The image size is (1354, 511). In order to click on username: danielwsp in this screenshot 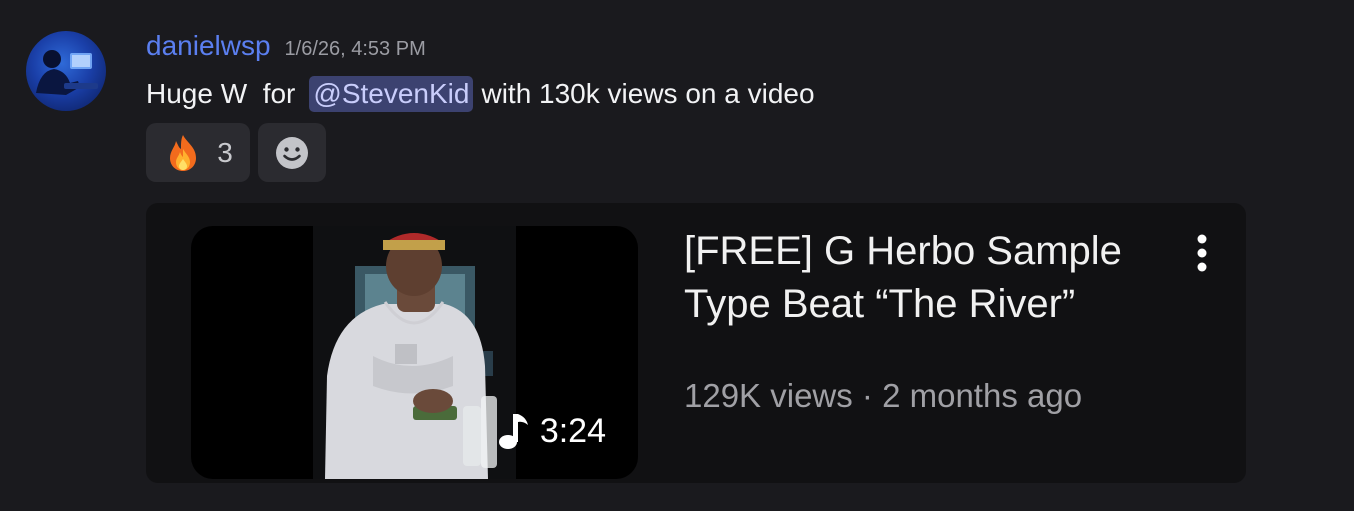, I will do `click(208, 46)`.